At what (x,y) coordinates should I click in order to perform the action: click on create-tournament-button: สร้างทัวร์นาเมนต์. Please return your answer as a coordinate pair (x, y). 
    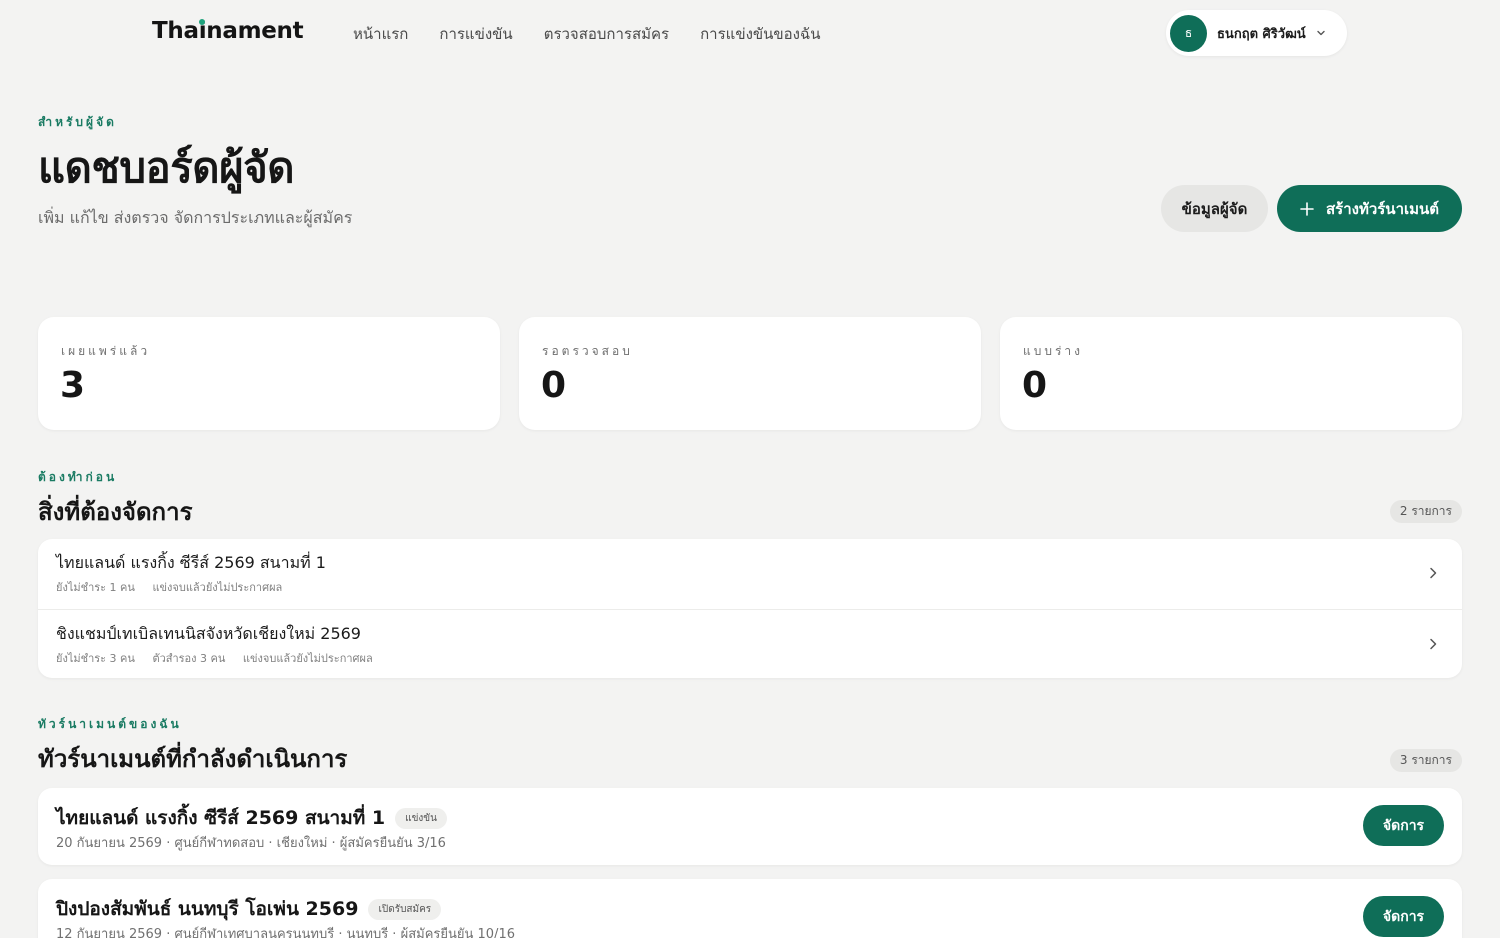
    Looking at the image, I should click on (1369, 208).